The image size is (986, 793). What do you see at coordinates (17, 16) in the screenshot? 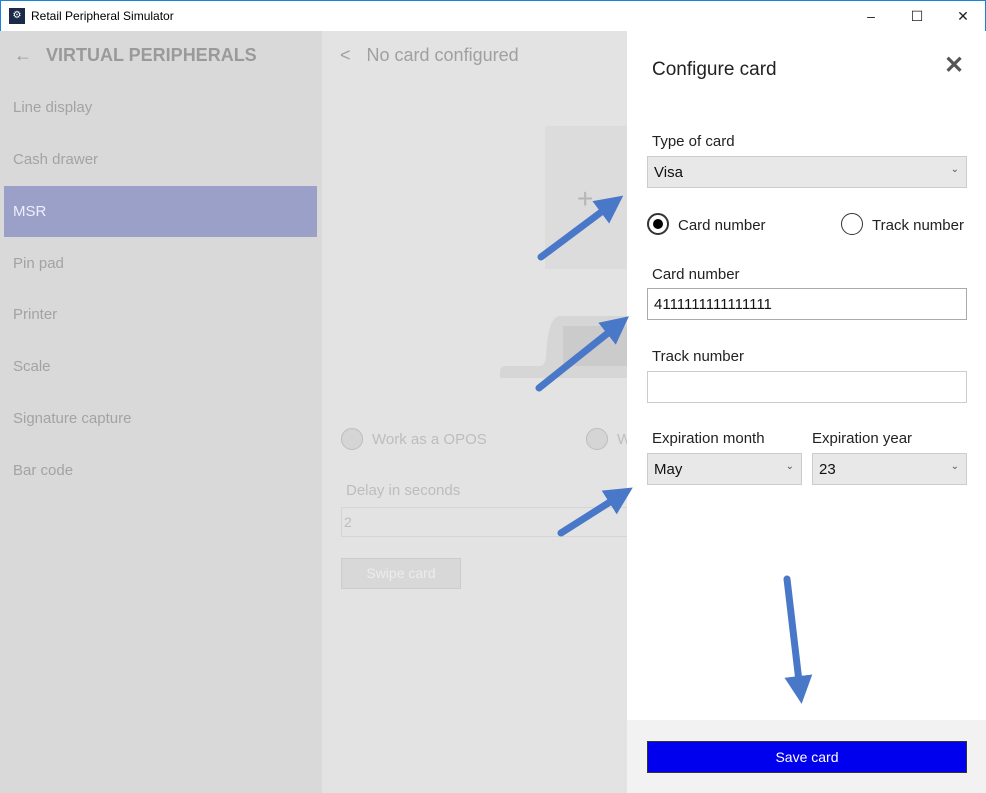
I see `app-icon: ⚙` at bounding box center [17, 16].